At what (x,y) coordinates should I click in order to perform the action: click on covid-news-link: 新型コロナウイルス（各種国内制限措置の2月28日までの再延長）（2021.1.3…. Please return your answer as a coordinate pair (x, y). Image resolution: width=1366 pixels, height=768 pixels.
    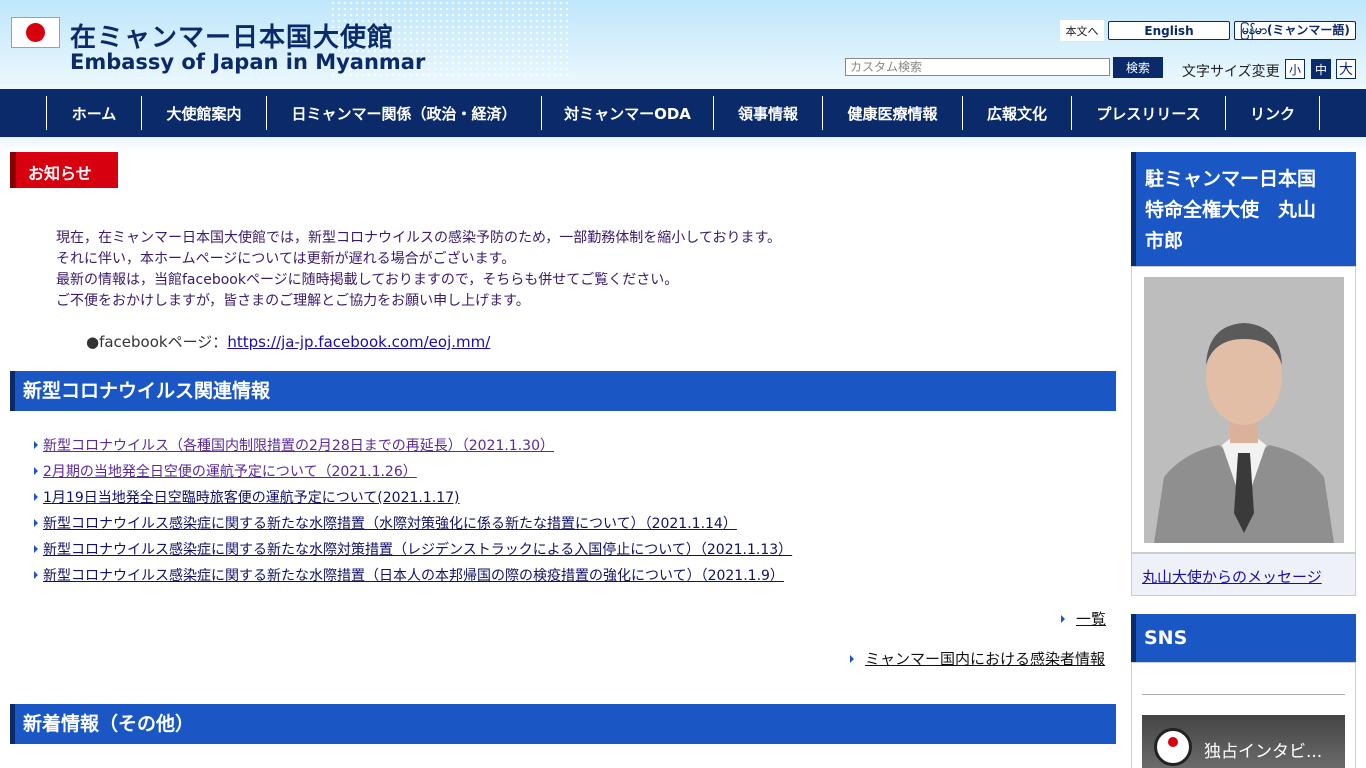
    Looking at the image, I should click on (298, 445).